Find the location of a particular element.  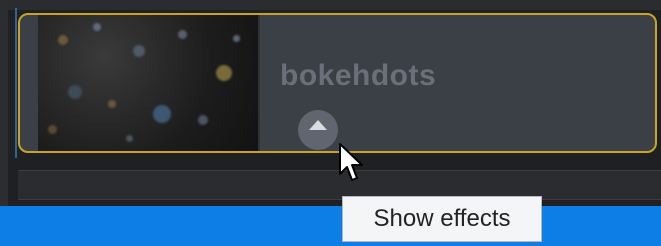

clip-title: bokehdots is located at coordinates (358, 75).